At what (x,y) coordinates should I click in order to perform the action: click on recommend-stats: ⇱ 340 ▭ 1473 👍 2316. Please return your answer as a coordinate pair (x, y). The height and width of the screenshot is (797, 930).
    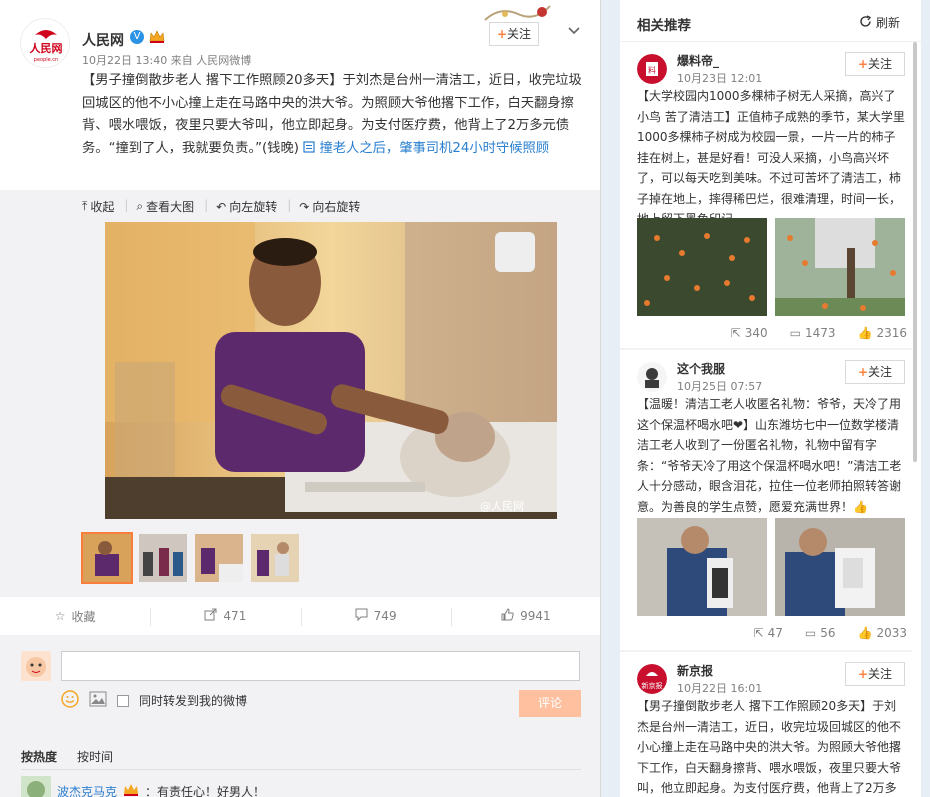
    Looking at the image, I should click on (772, 333).